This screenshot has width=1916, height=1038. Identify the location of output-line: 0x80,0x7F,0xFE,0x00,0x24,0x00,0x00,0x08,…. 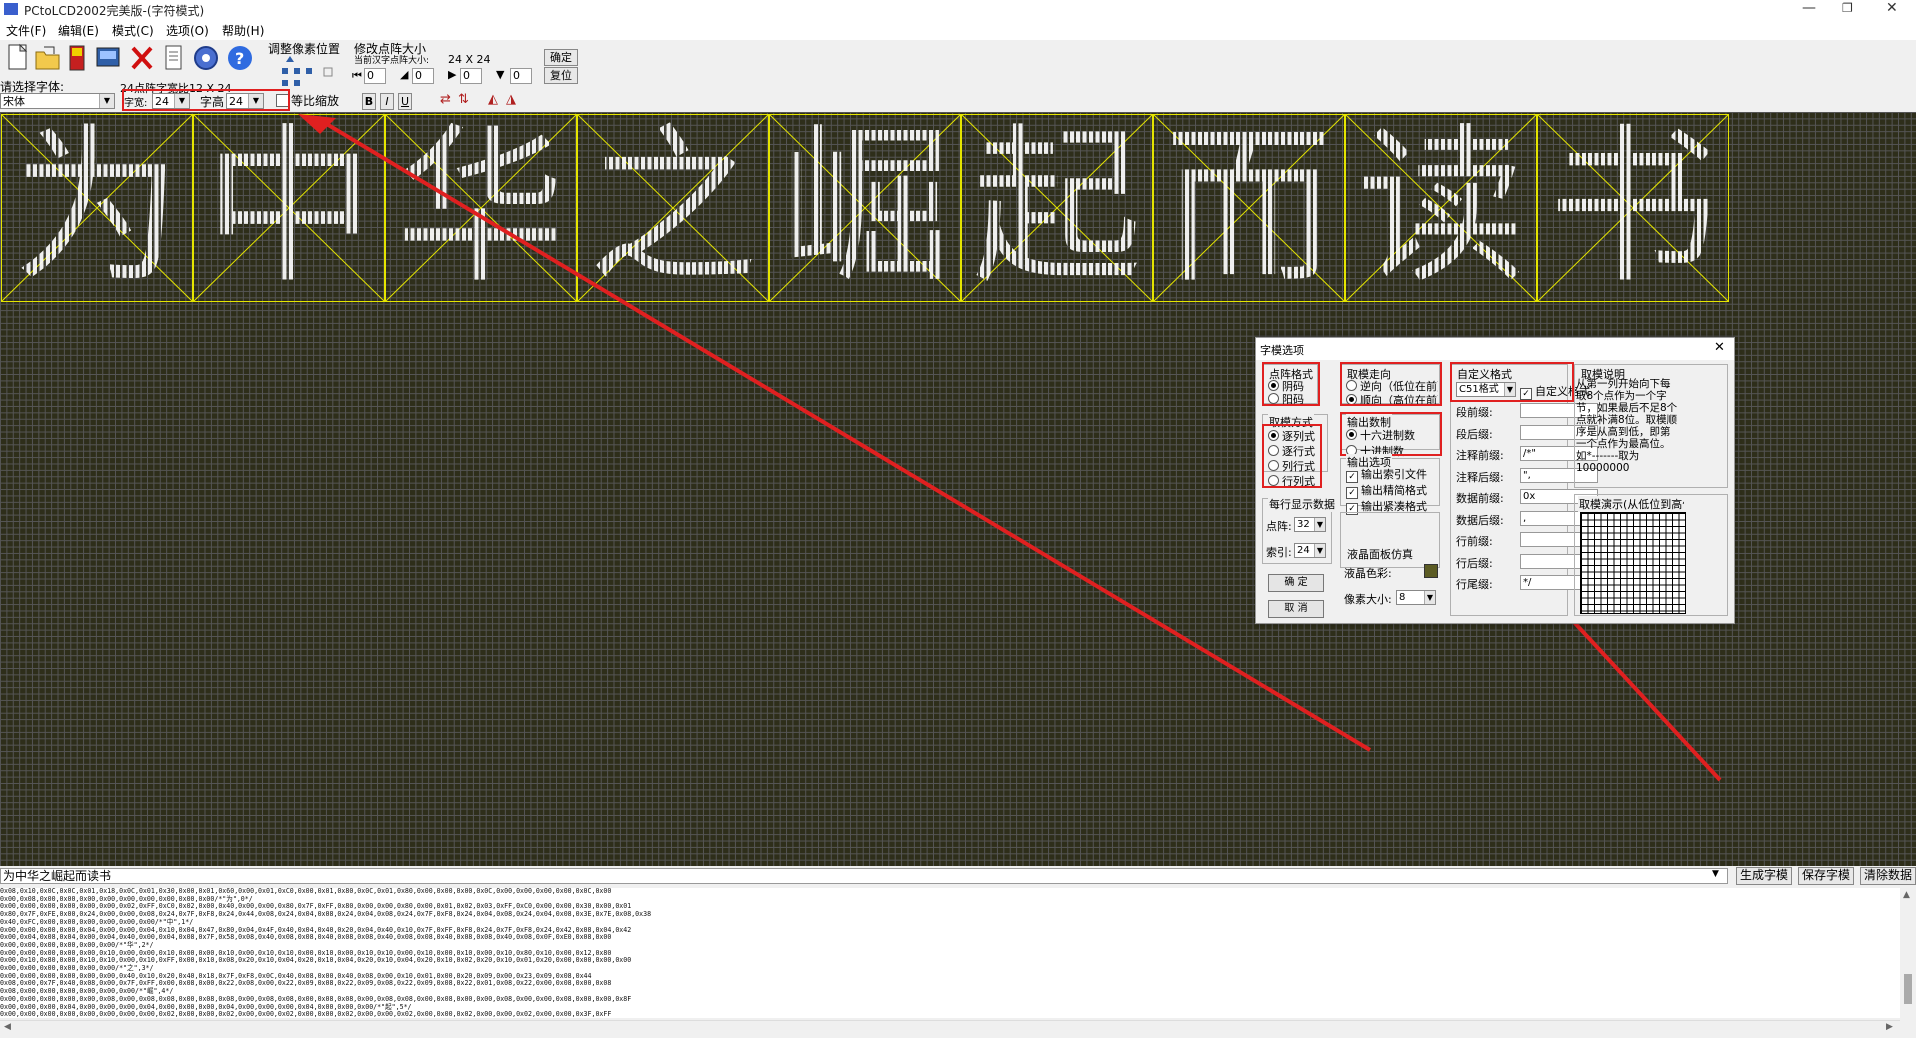
(326, 914).